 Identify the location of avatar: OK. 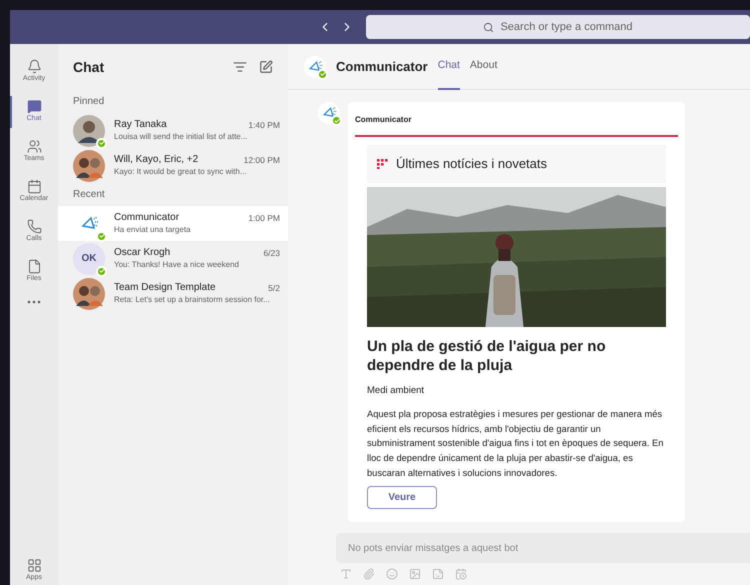
(89, 258).